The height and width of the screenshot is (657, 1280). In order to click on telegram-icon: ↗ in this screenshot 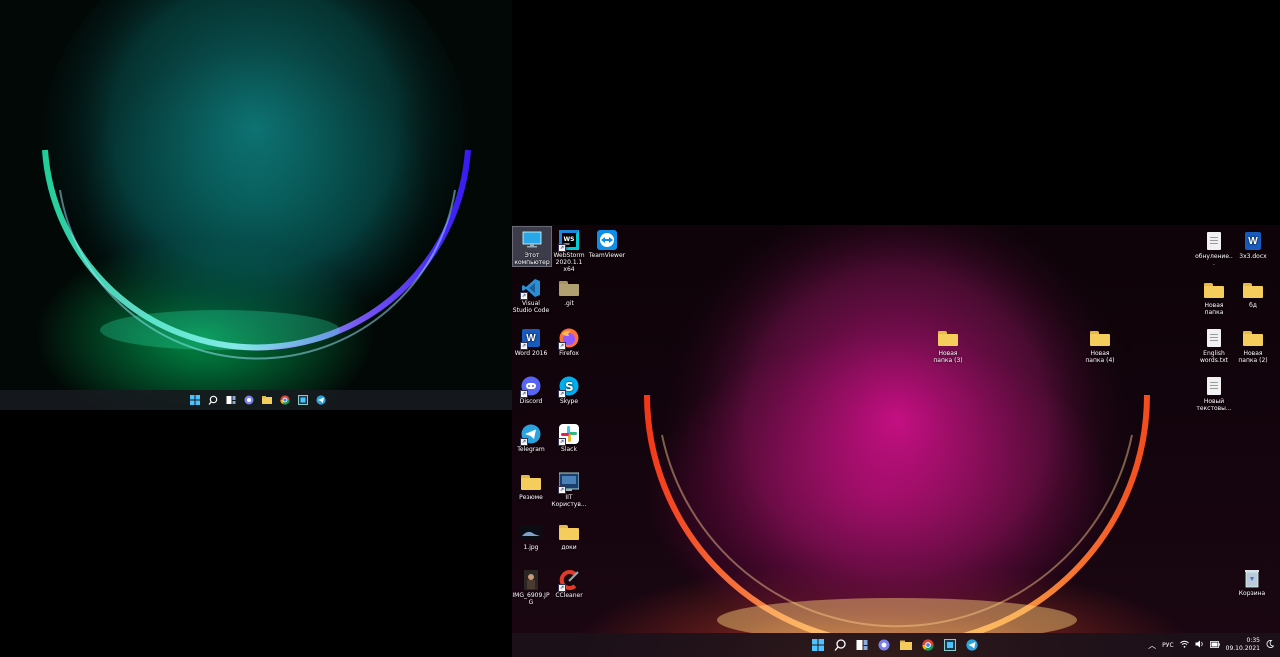, I will do `click(531, 434)`.